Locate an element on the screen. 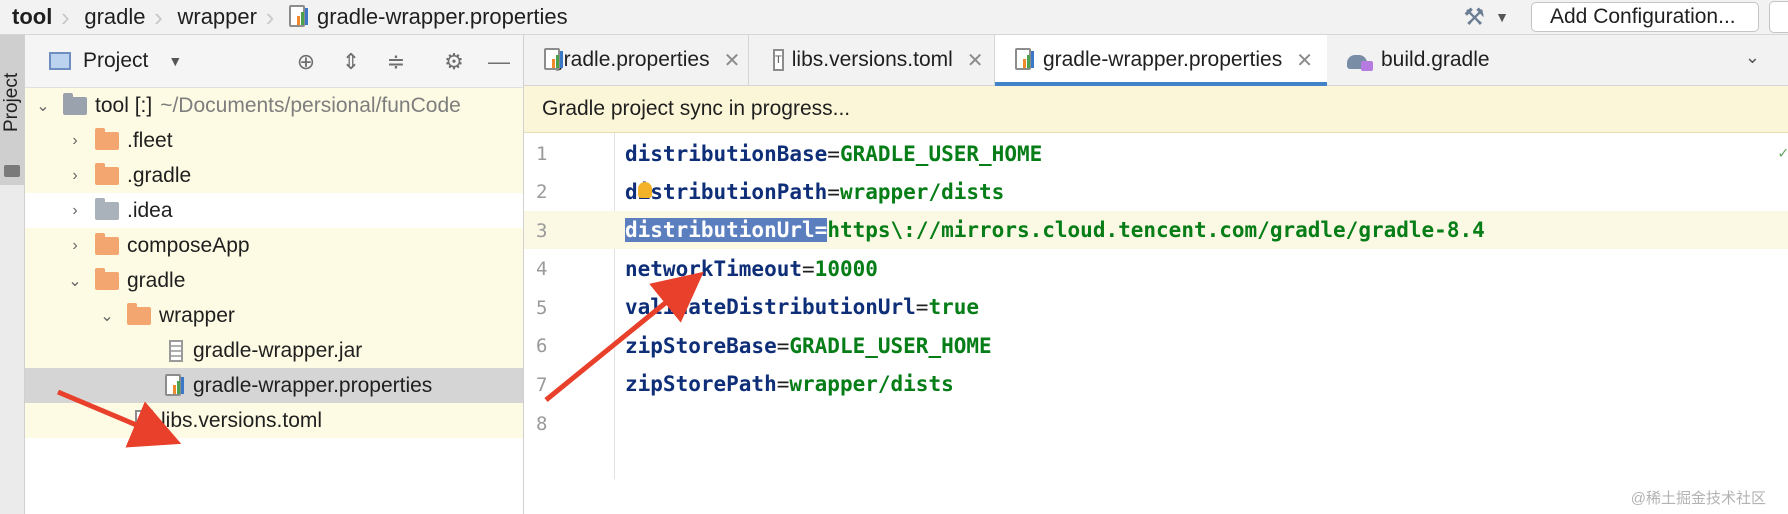  run-widget-button is located at coordinates (1778, 17).